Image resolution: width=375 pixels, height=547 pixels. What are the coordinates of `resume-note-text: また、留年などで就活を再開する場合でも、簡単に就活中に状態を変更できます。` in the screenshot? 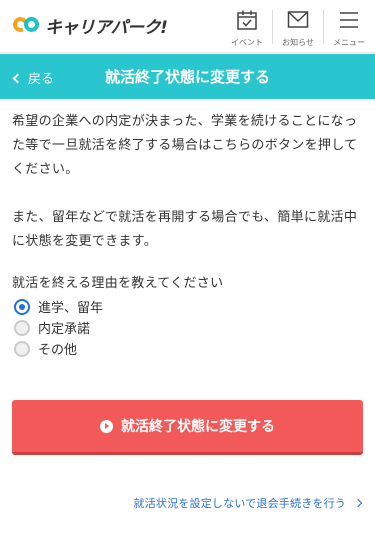 It's located at (185, 229).